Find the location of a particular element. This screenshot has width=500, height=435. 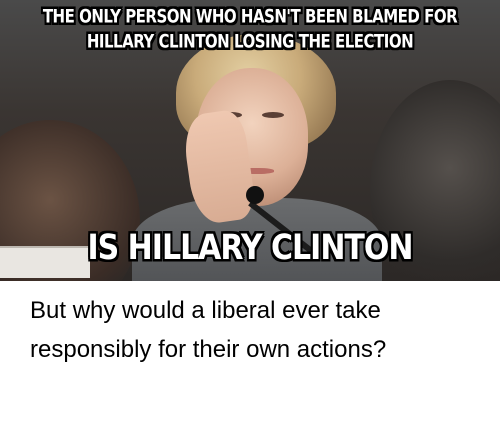

right-eye is located at coordinates (273, 115).